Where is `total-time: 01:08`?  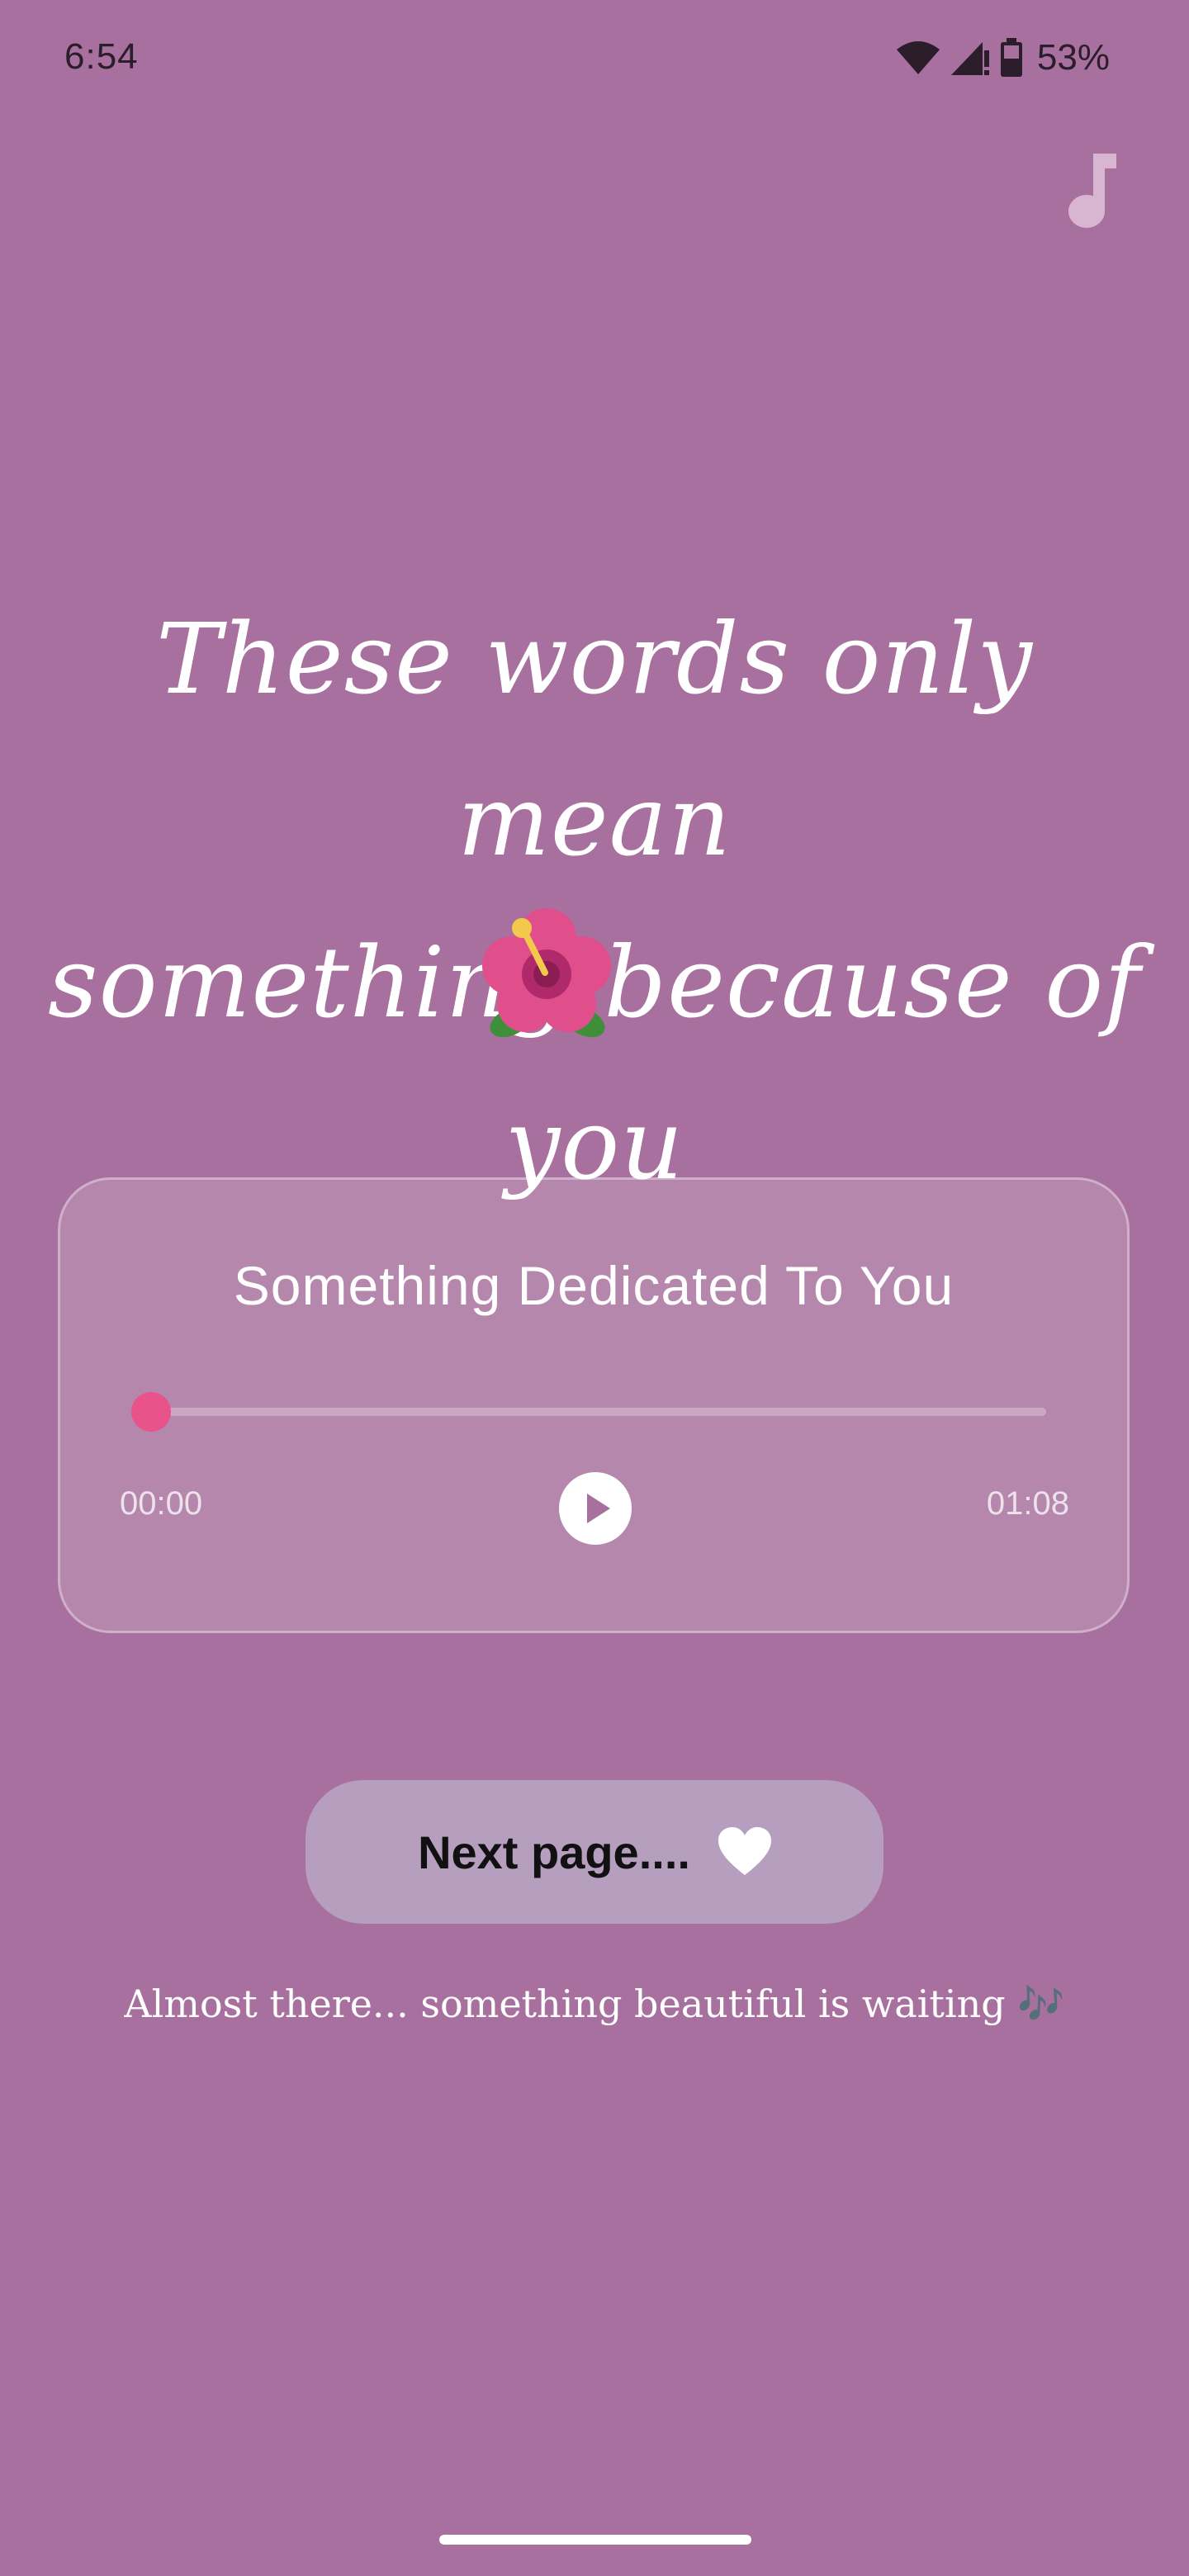
total-time: 01:08 is located at coordinates (1027, 1503).